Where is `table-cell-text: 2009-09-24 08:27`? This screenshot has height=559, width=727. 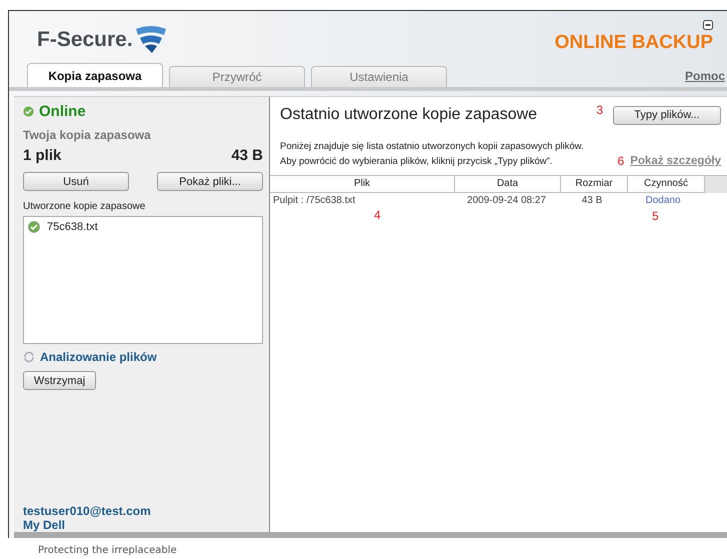
table-cell-text: 2009-09-24 08:27 is located at coordinates (506, 201).